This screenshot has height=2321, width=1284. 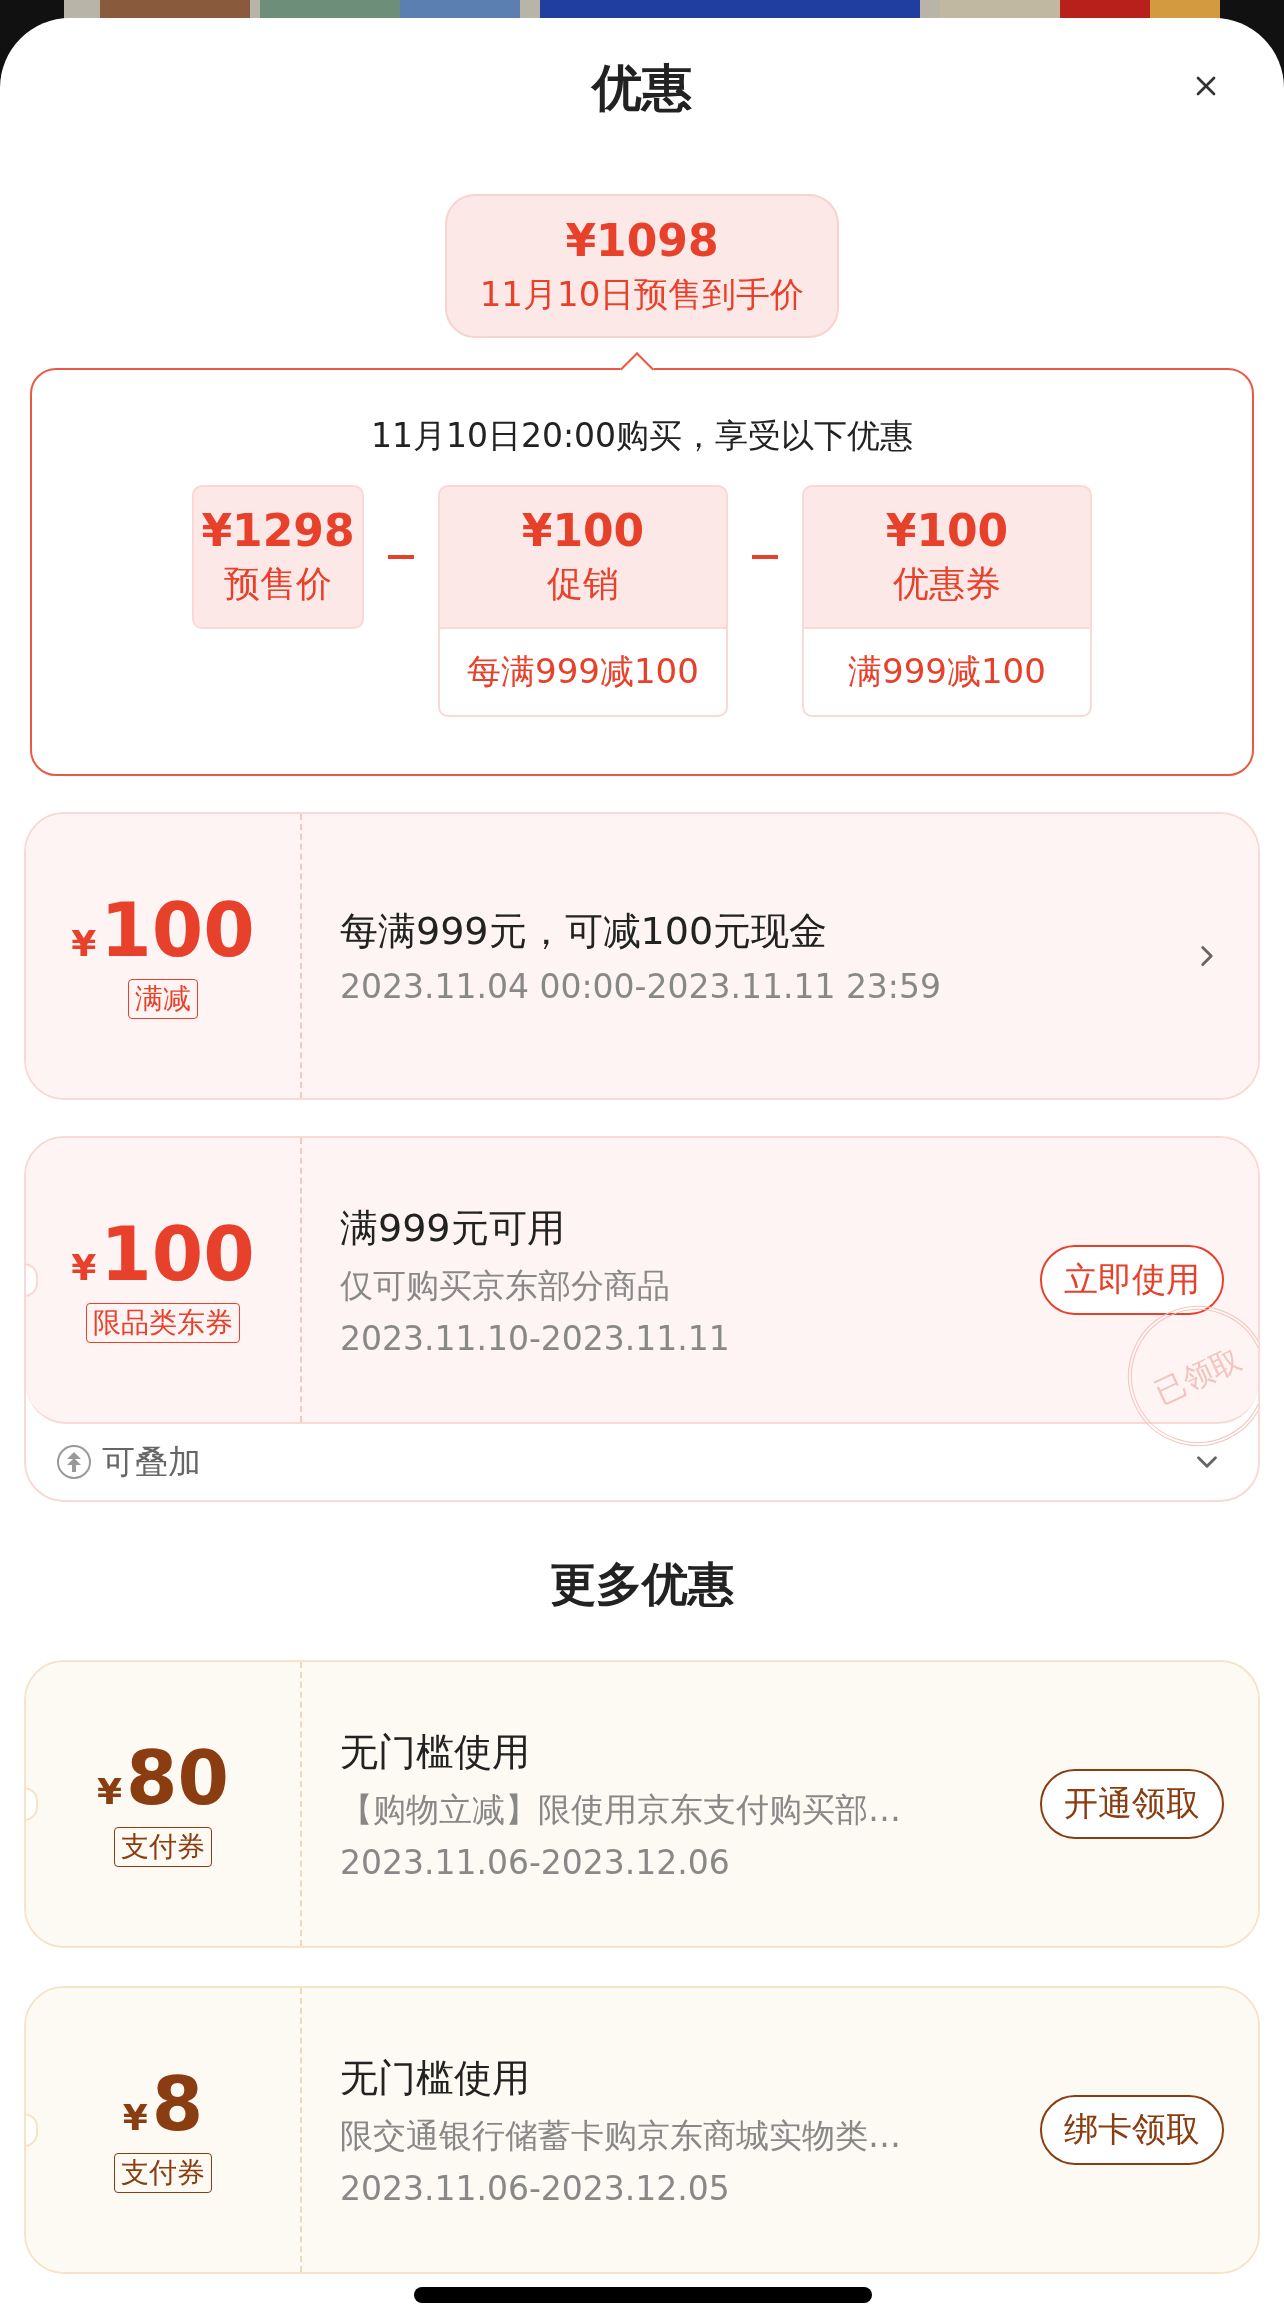 I want to click on coupon-type-tag: 满减, so click(x=163, y=999).